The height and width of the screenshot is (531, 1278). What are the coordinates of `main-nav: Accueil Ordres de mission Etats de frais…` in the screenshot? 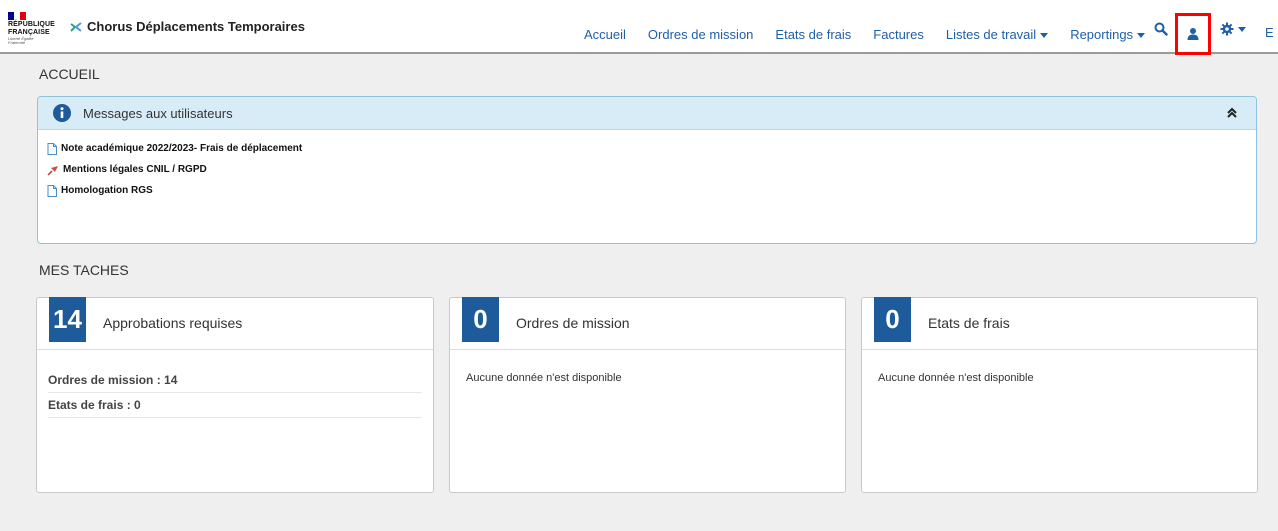 It's located at (864, 34).